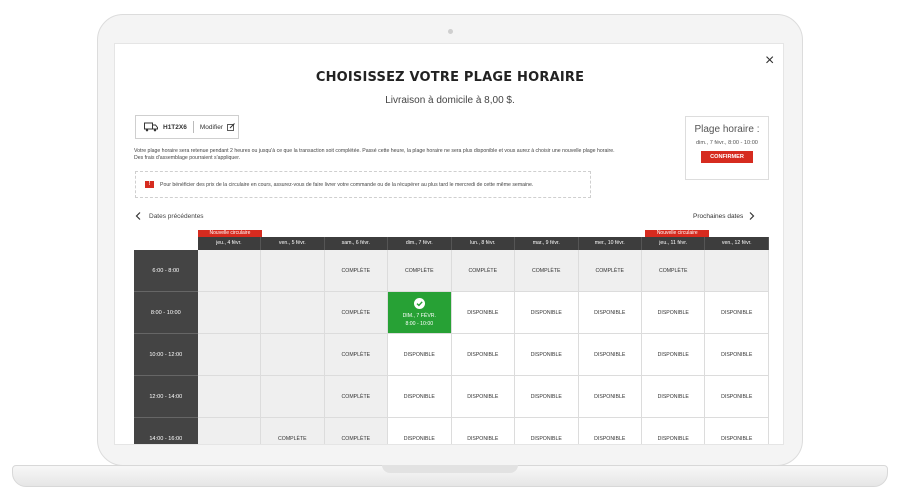  I want to click on postal-code: H1T2X6, so click(175, 127).